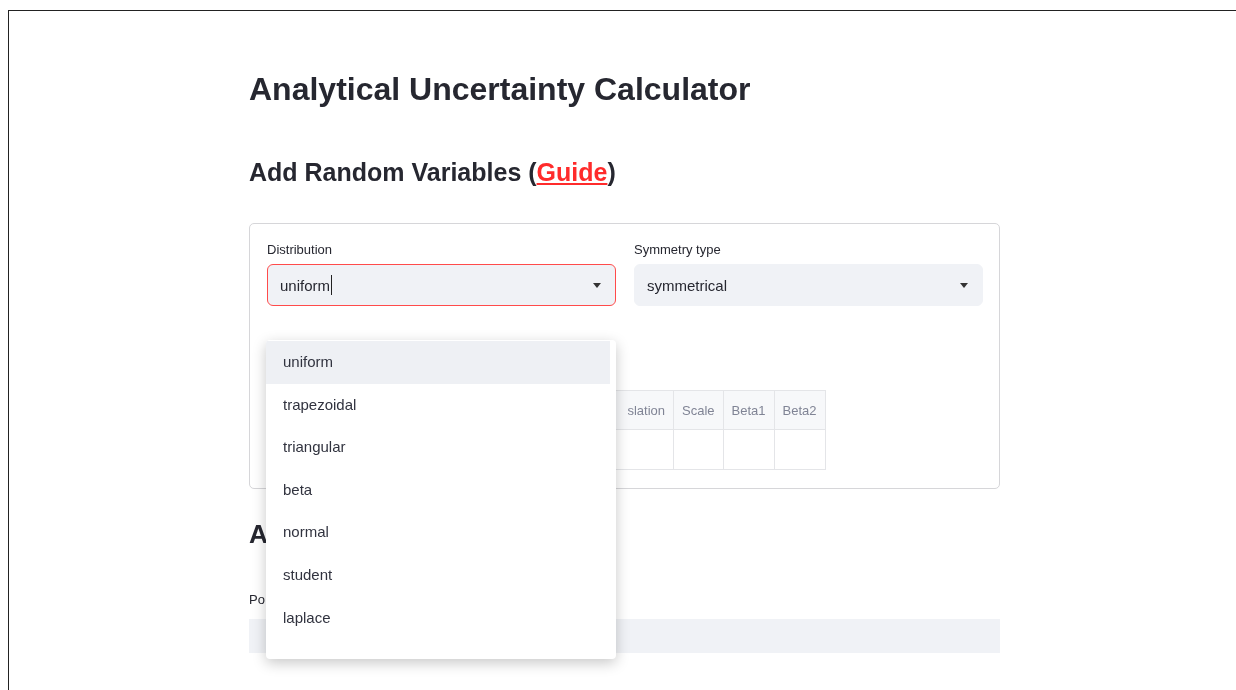 The width and height of the screenshot is (1236, 690). What do you see at coordinates (300, 250) in the screenshot?
I see `field-label: Distribution` at bounding box center [300, 250].